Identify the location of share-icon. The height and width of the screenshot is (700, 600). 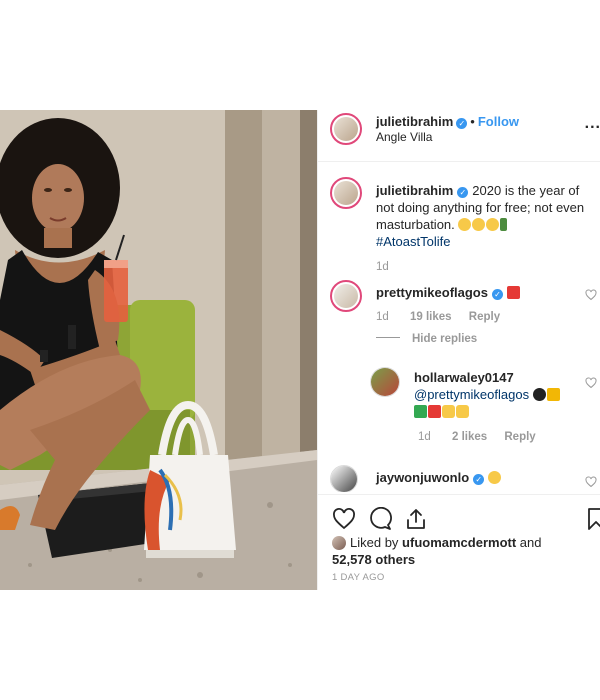
(416, 519).